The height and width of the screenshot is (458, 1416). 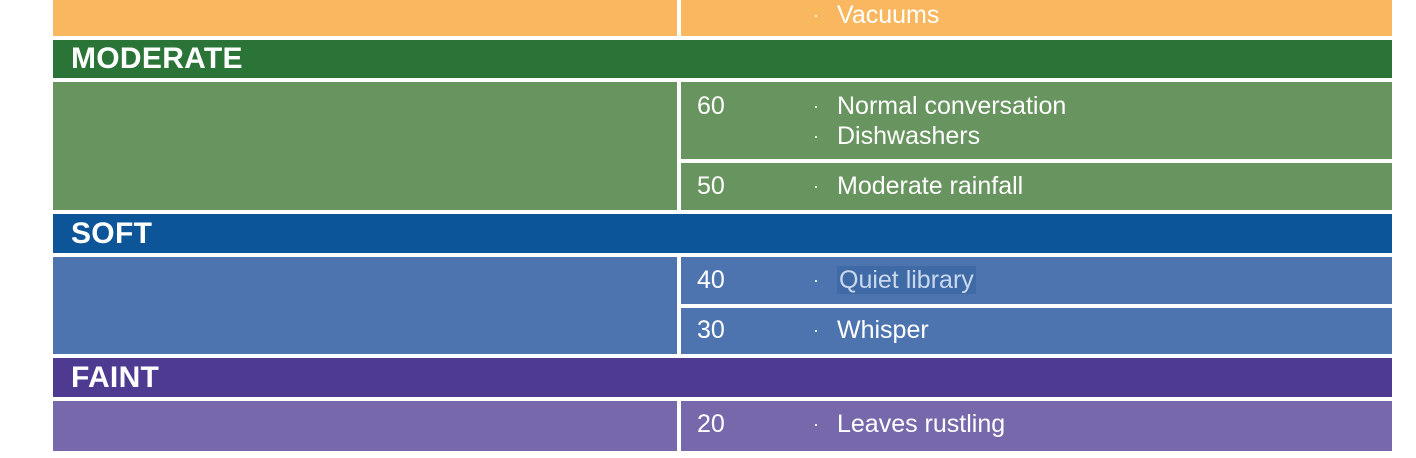 What do you see at coordinates (952, 106) in the screenshot?
I see `example-text: Normal conversation` at bounding box center [952, 106].